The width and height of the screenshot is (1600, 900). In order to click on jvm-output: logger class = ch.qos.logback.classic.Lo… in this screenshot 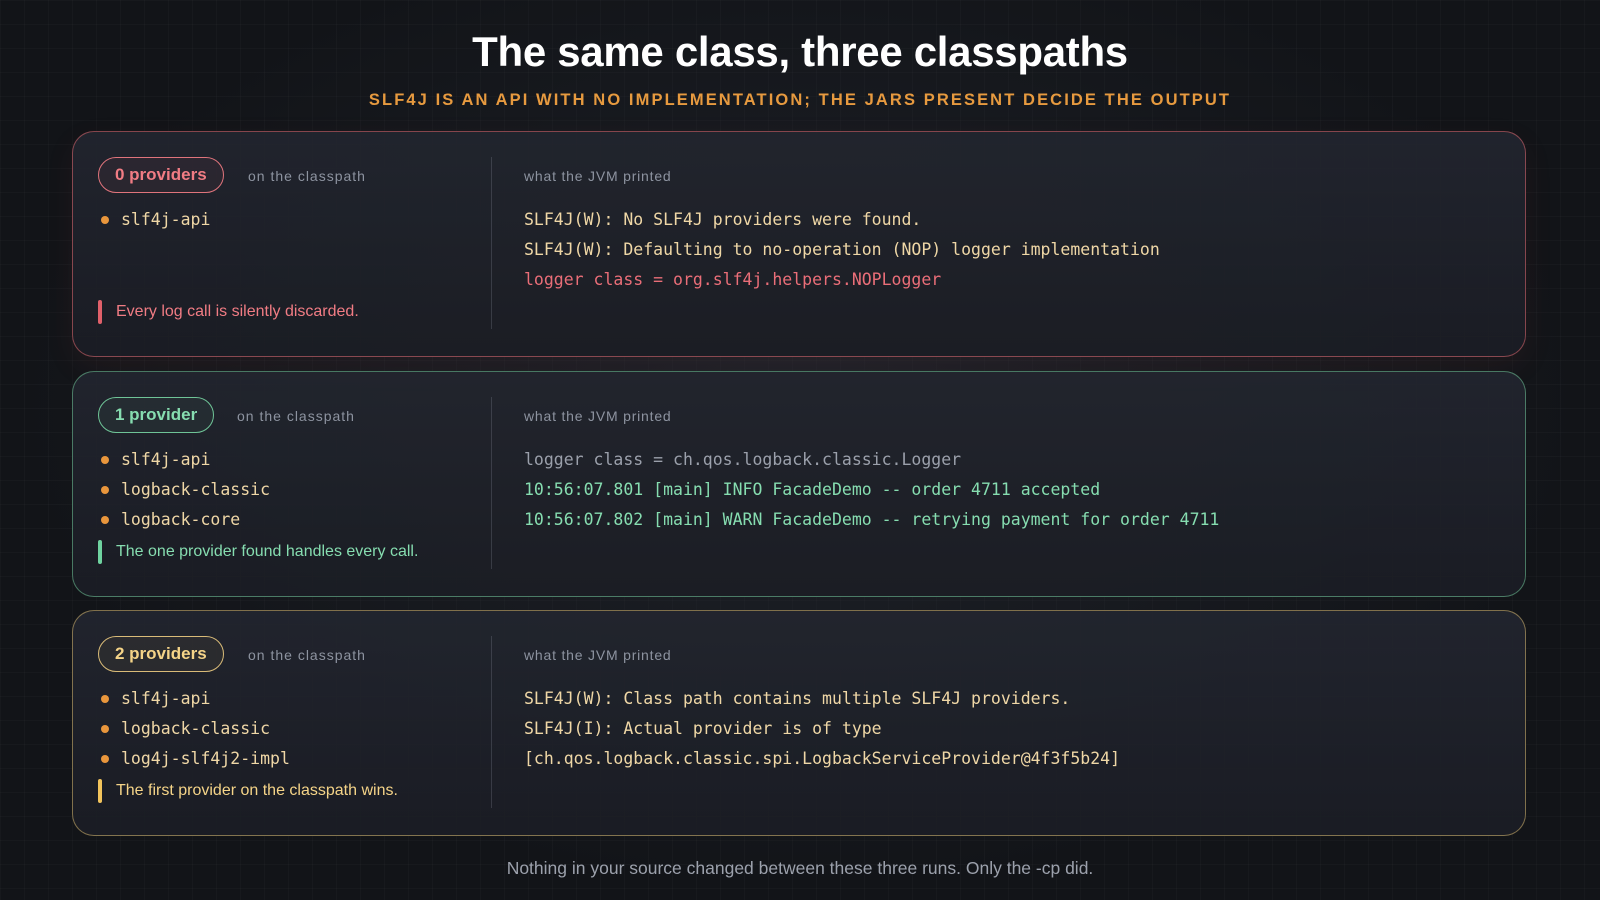, I will do `click(871, 490)`.